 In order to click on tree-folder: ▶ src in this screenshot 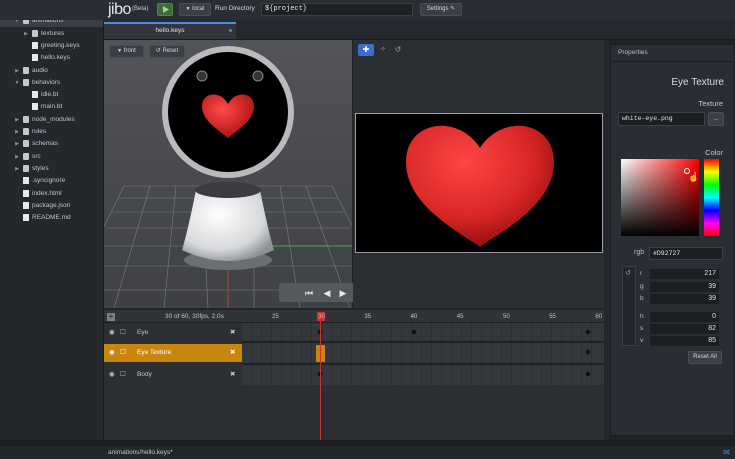, I will do `click(51, 157)`.